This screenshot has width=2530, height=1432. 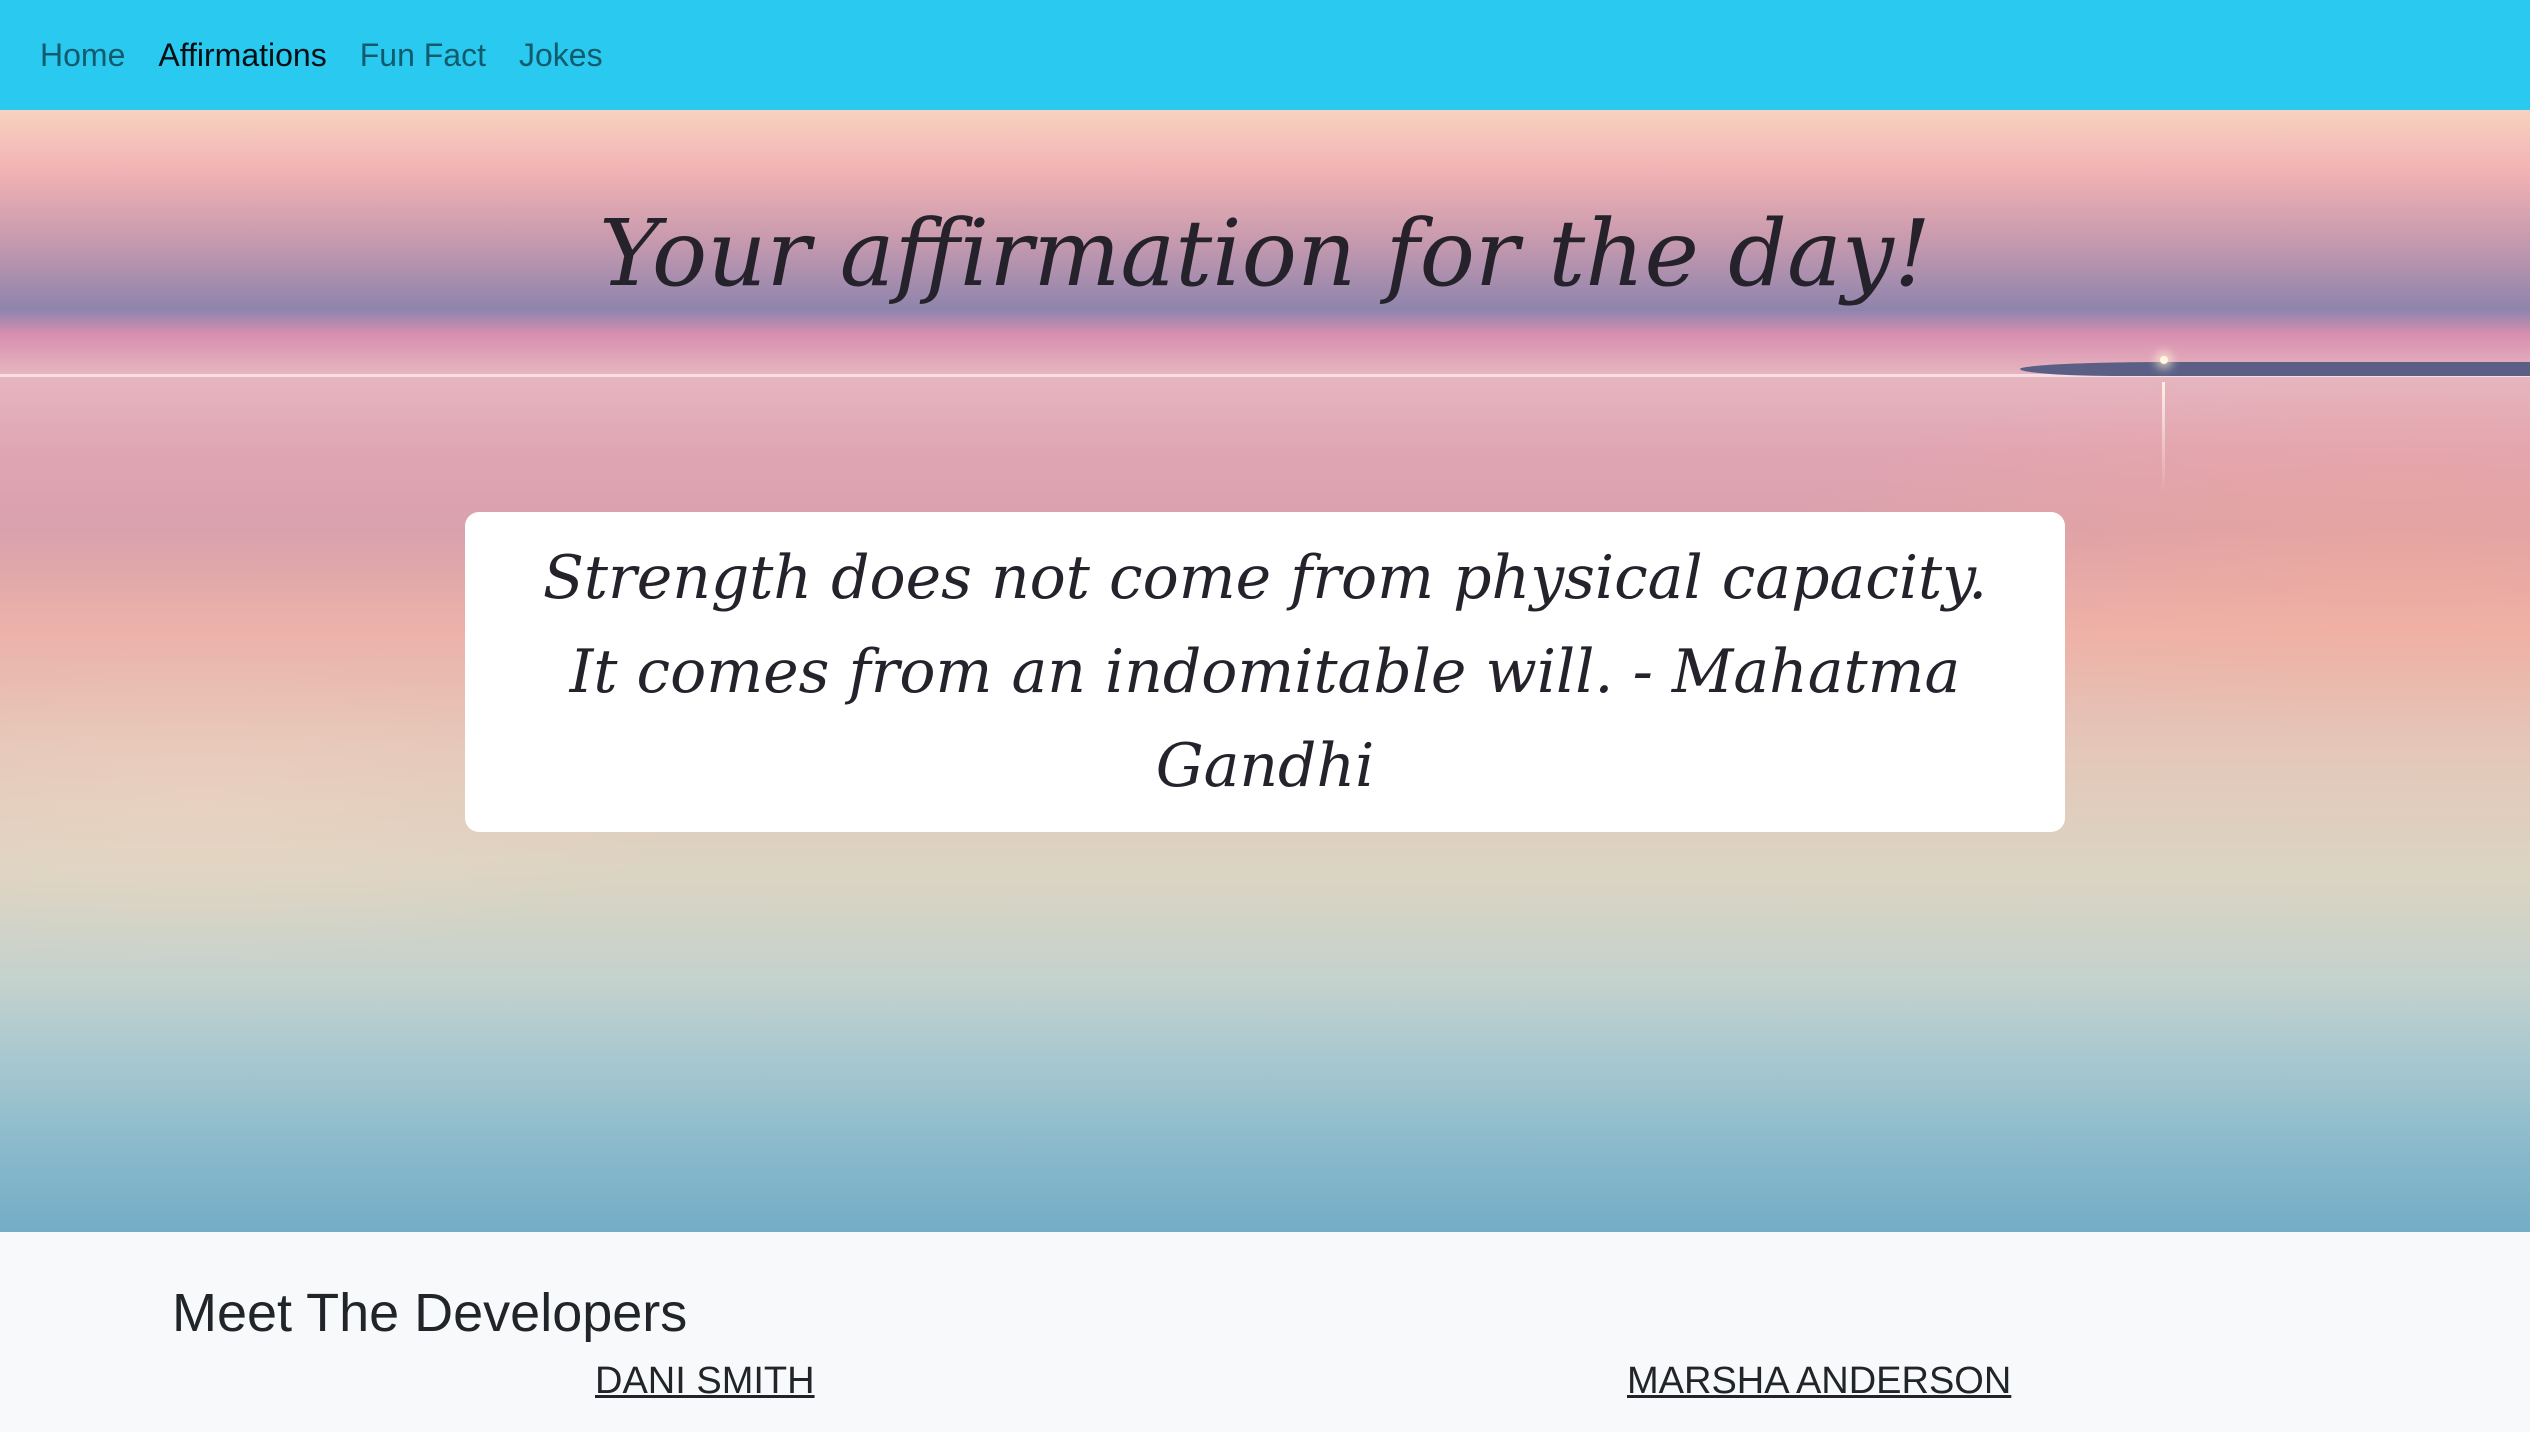 I want to click on light-reflection, so click(x=2163, y=437).